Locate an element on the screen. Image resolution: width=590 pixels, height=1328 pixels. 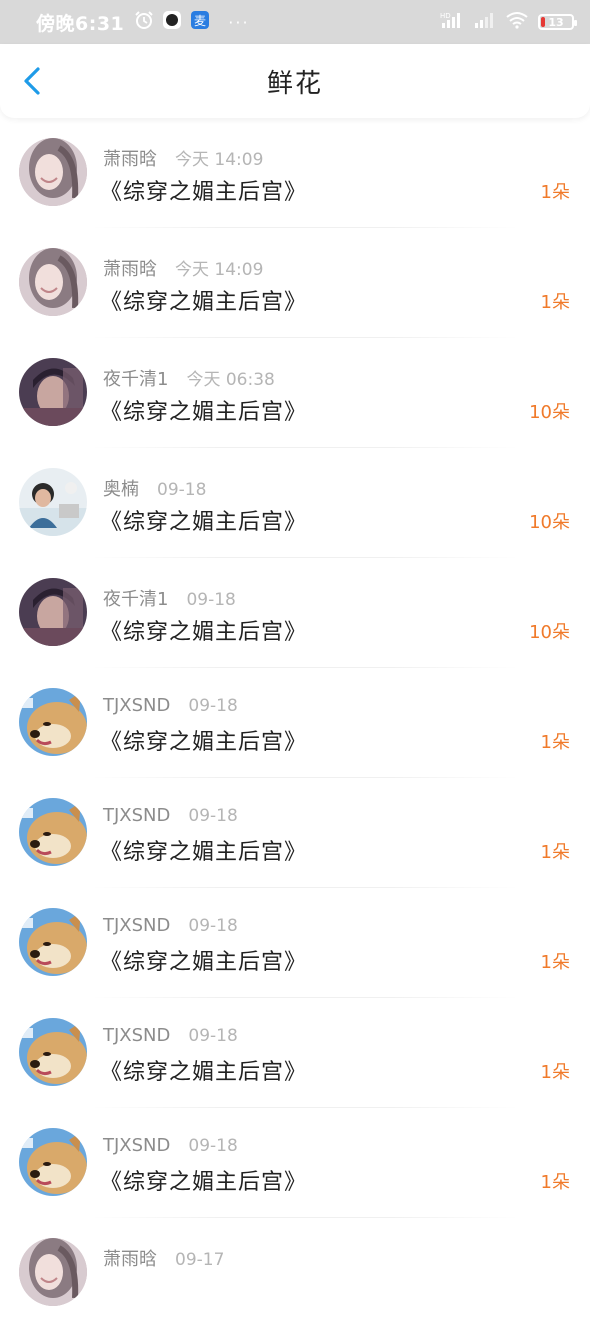
page-header: 鲜花 is located at coordinates (295, 81).